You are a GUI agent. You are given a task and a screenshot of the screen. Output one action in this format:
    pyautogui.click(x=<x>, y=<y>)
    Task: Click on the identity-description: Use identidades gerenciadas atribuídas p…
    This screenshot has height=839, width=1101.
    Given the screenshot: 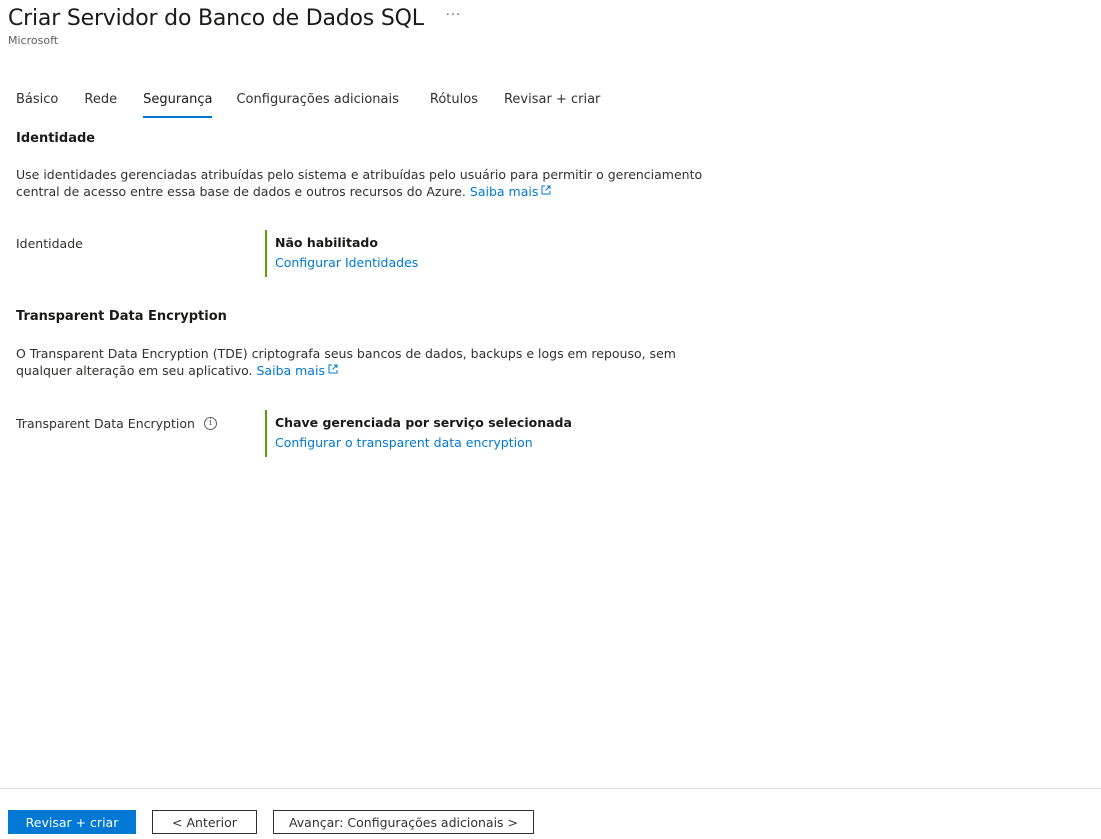 What is the action you would take?
    pyautogui.click(x=366, y=183)
    